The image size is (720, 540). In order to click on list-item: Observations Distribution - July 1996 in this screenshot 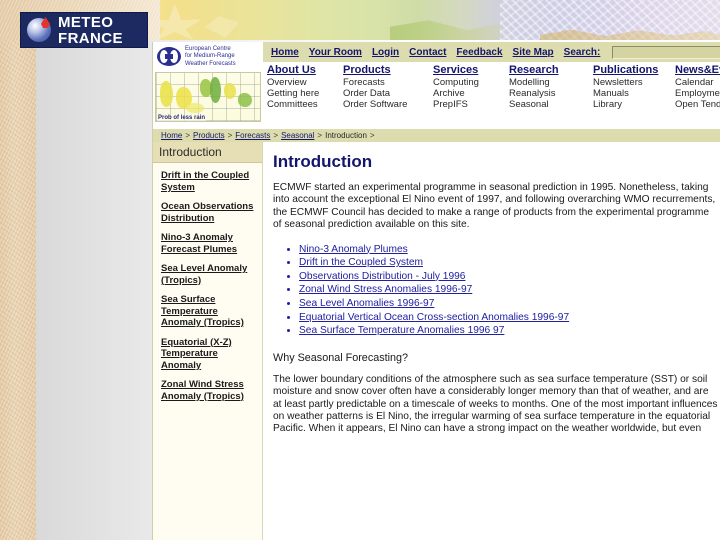, I will do `click(508, 277)`.